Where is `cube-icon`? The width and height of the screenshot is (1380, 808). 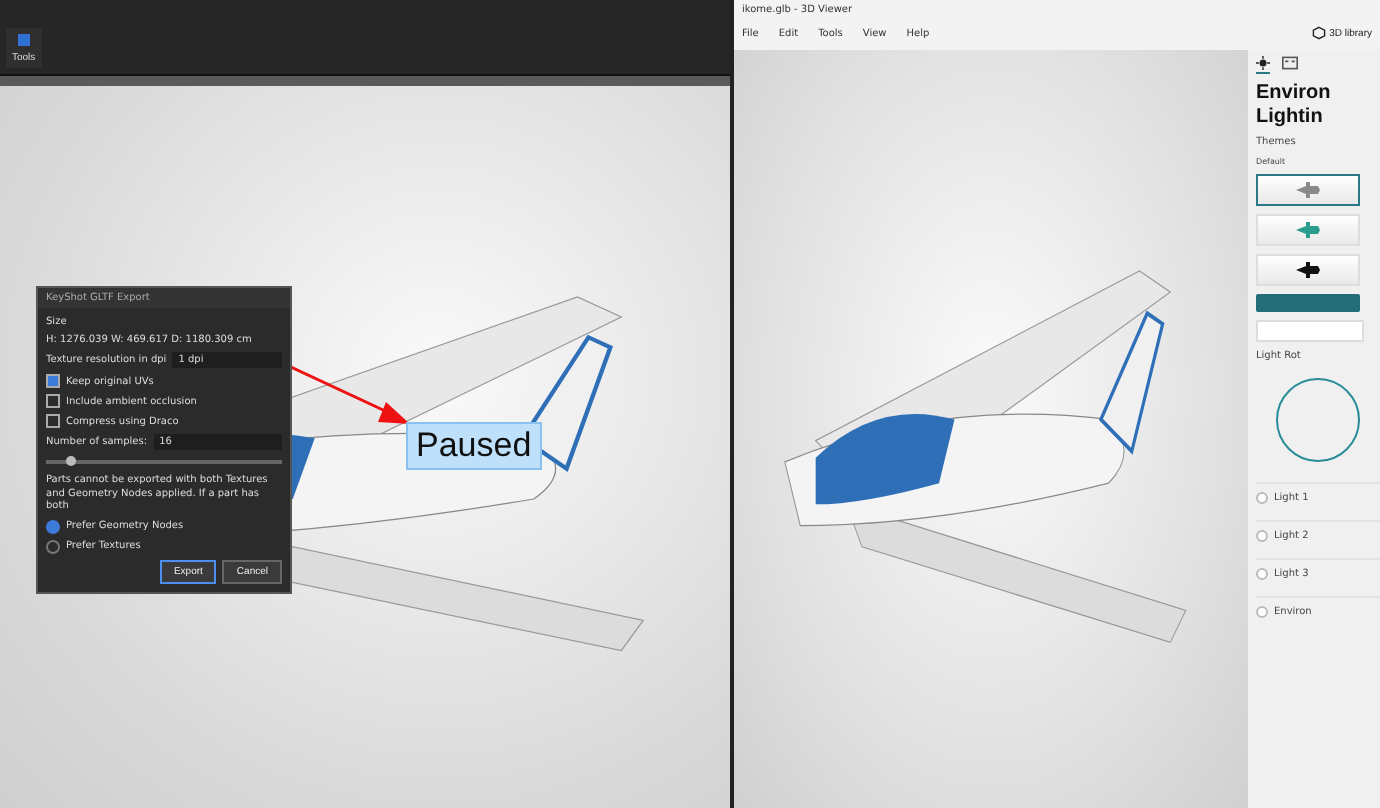 cube-icon is located at coordinates (1318, 33).